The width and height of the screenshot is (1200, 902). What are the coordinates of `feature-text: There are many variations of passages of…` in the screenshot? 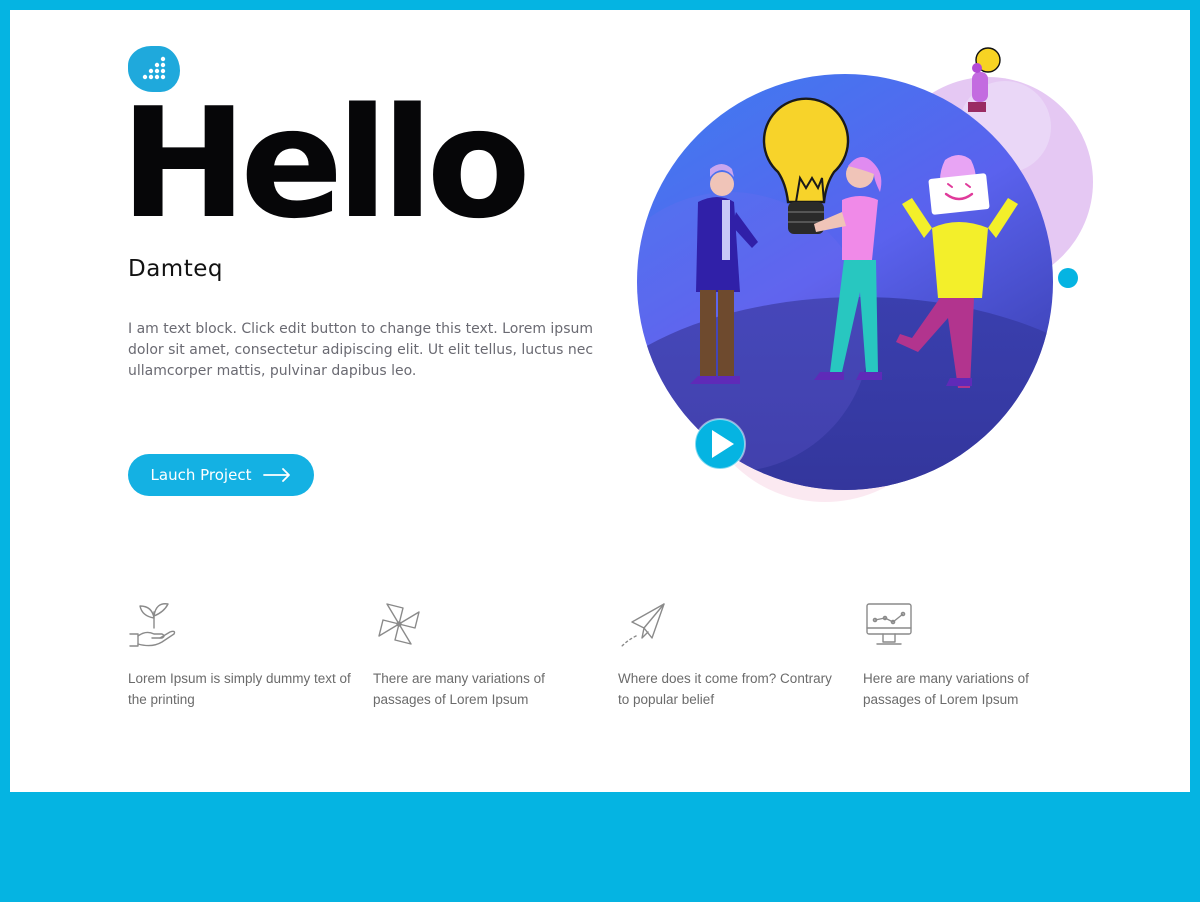 It's located at (459, 689).